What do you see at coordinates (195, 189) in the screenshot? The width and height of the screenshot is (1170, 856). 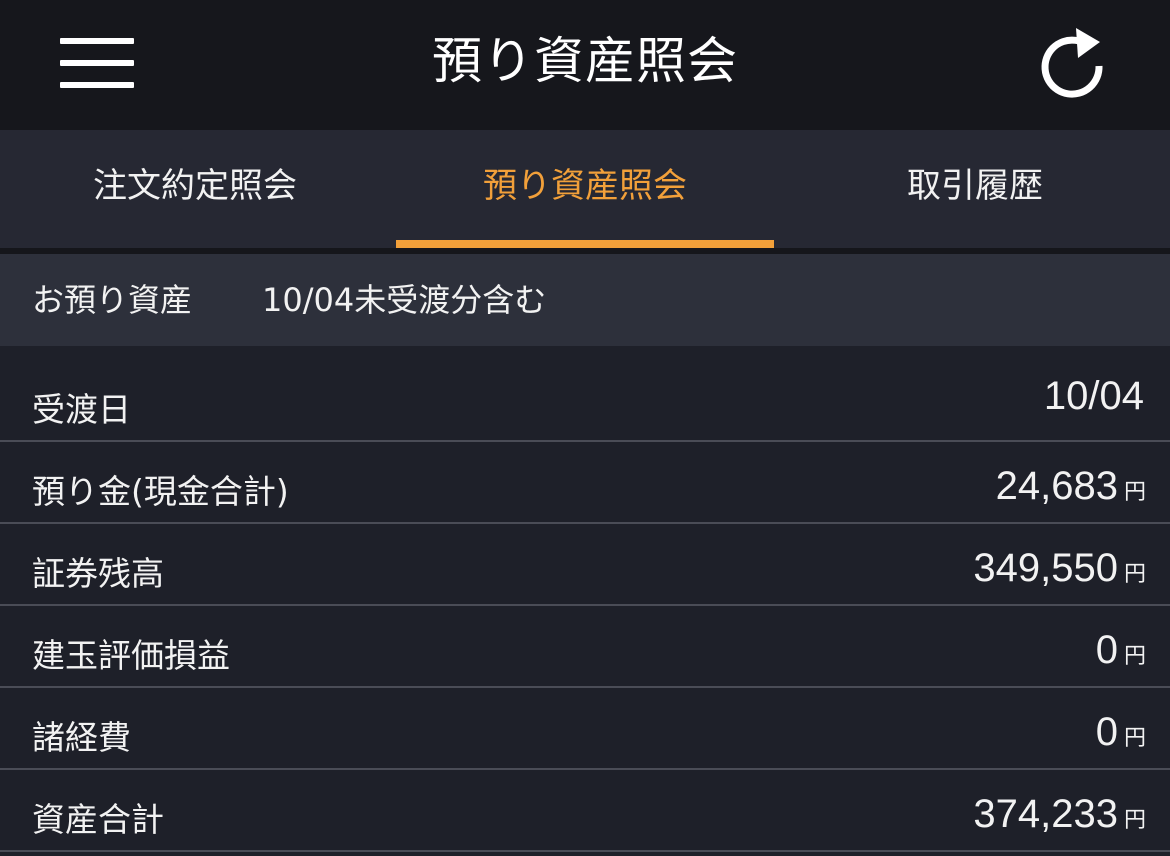 I see `tab-order-execution: 注文約定照会` at bounding box center [195, 189].